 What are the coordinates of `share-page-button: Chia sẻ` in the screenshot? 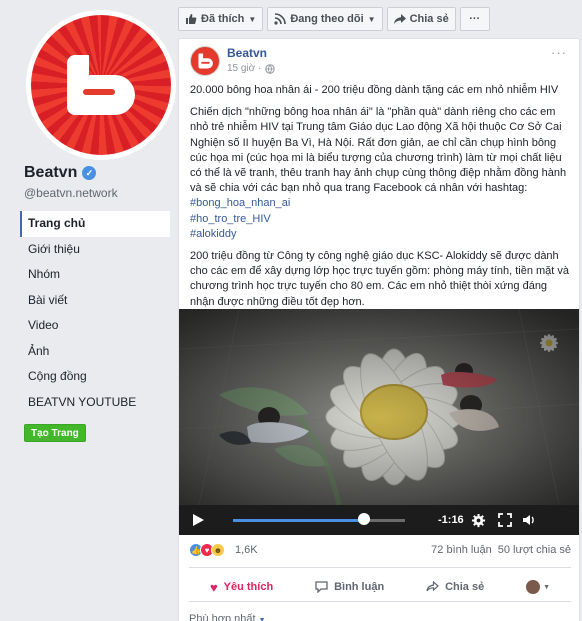 It's located at (421, 19).